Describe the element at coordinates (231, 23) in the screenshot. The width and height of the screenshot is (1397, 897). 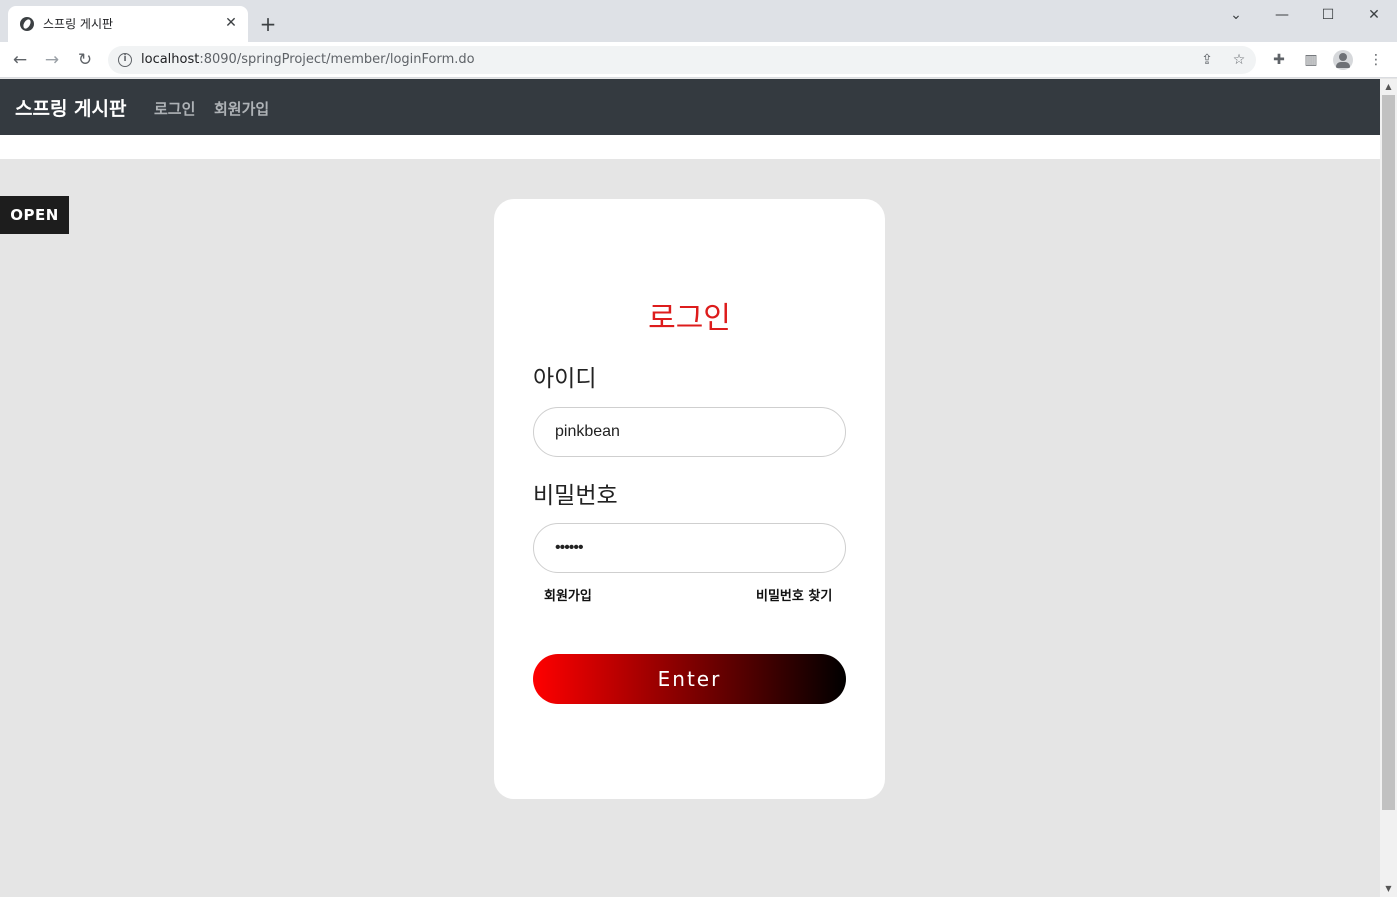
I see `close-tab-icon: ✕` at that location.